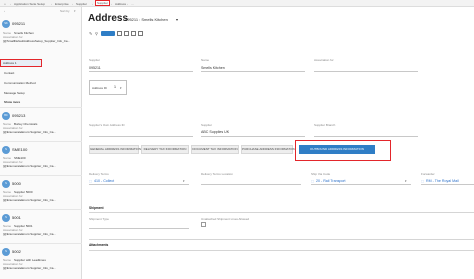 This screenshot has width=474, height=279. What do you see at coordinates (450, 181) in the screenshot?
I see `forwarder-field: RM - The Royal Mail` at bounding box center [450, 181].